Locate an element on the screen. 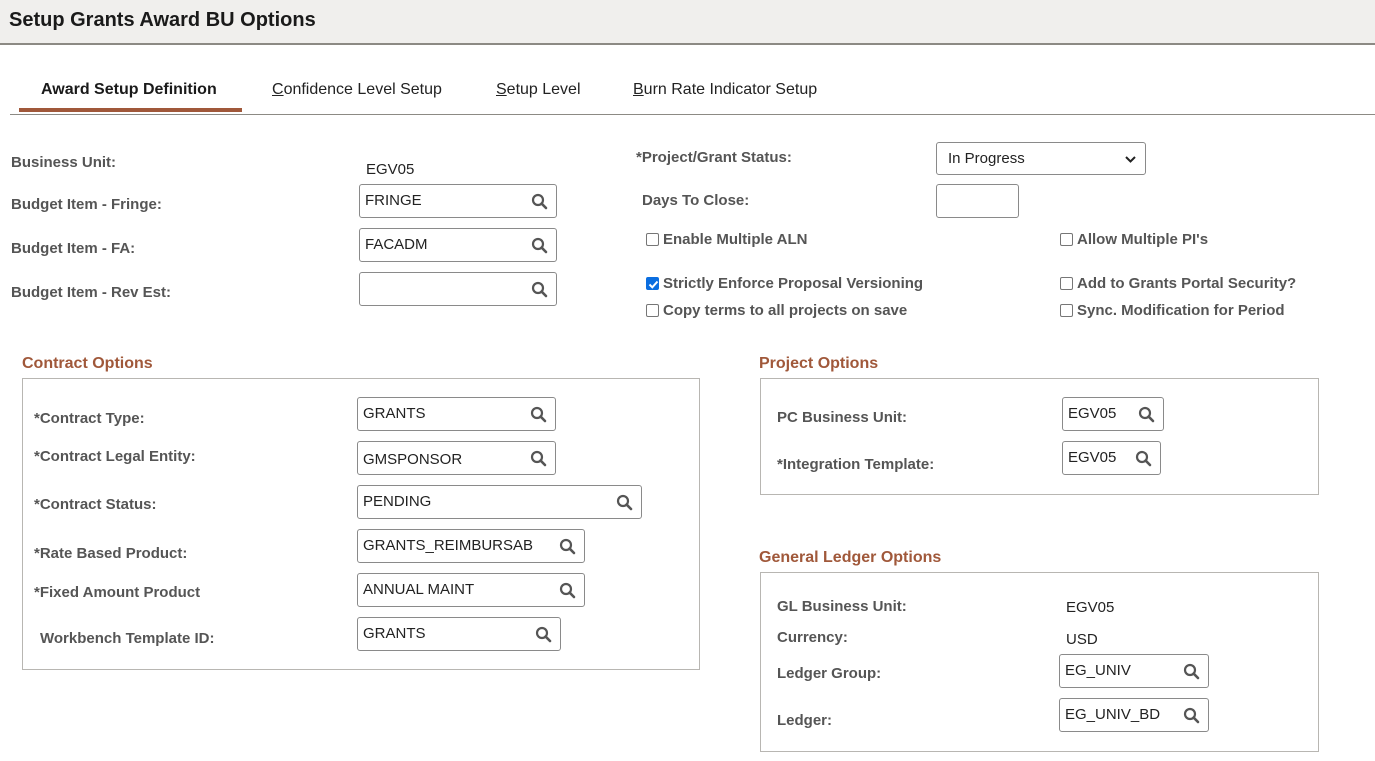 Image resolution: width=1375 pixels, height=761 pixels. budget-item-fringe-label: Budget Item - Fringe: is located at coordinates (86, 204).